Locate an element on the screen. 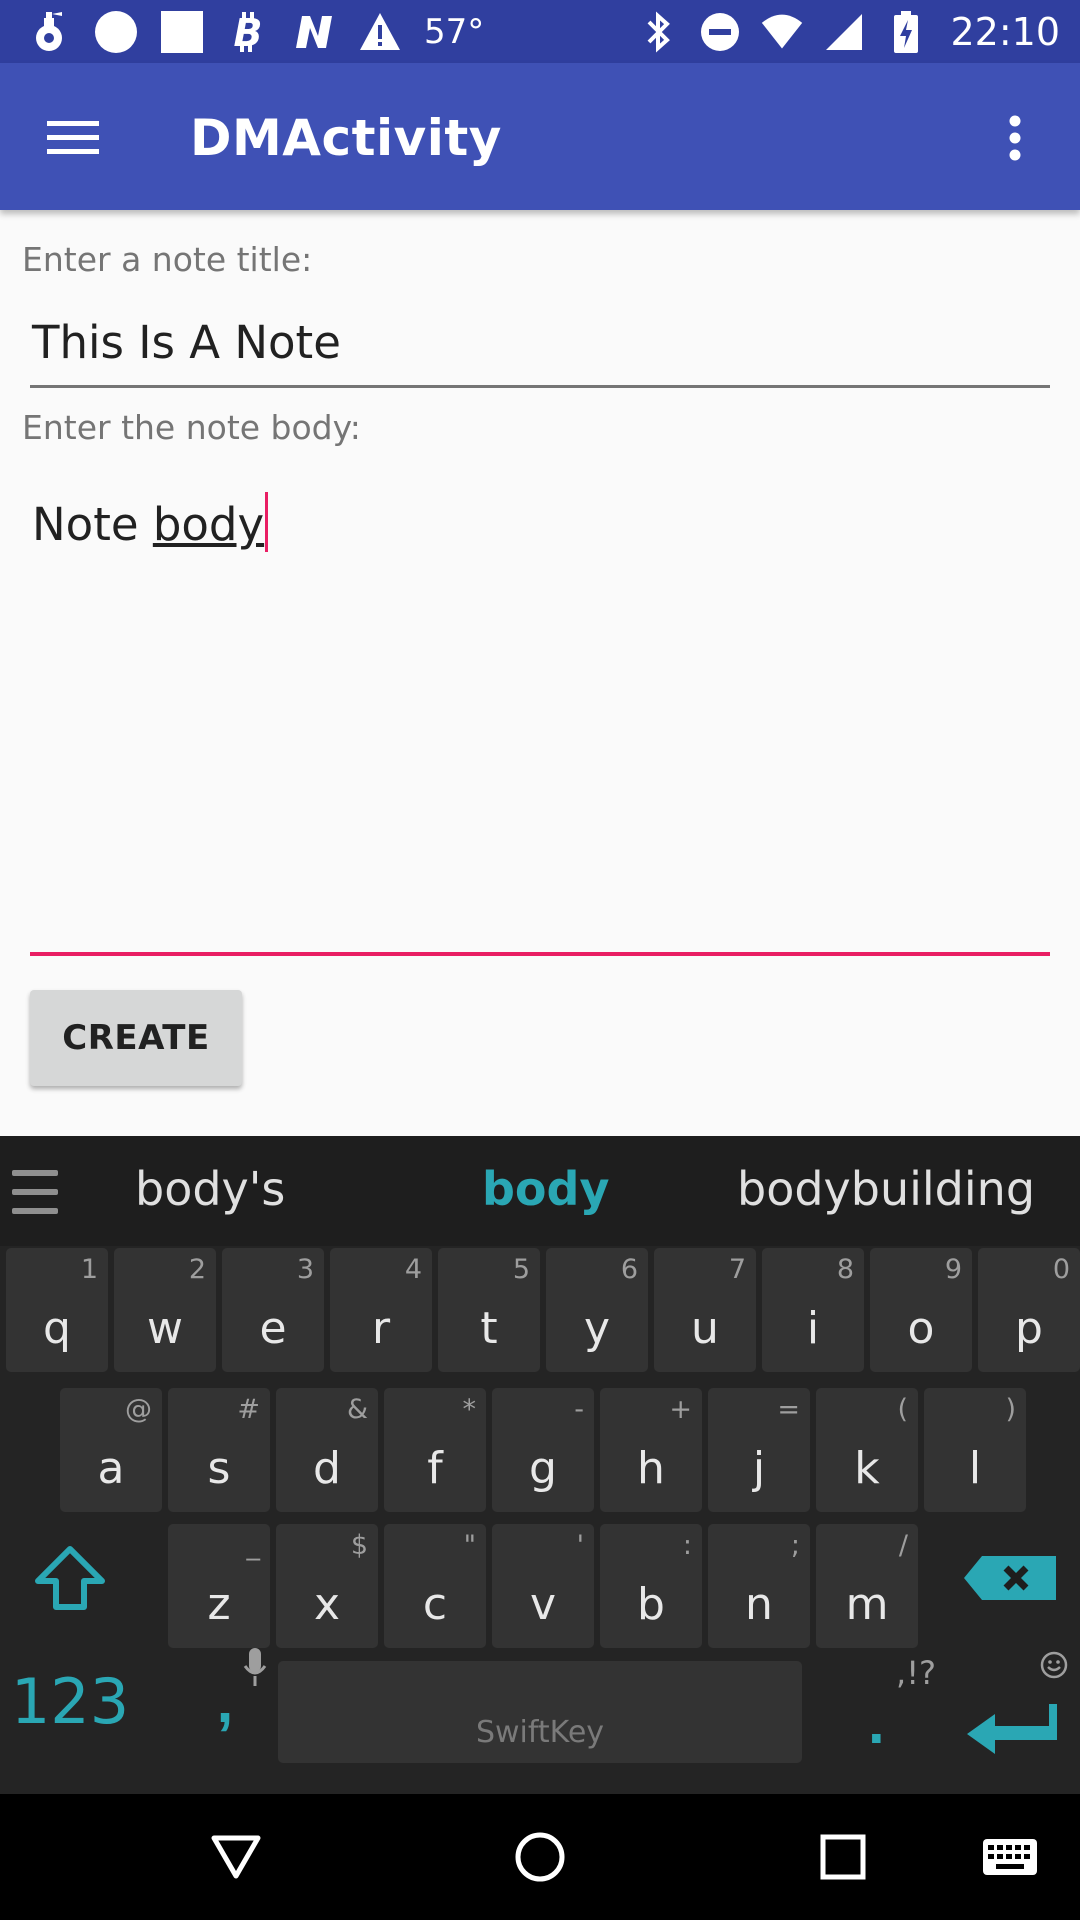  key-hint: 4 is located at coordinates (413, 1269).